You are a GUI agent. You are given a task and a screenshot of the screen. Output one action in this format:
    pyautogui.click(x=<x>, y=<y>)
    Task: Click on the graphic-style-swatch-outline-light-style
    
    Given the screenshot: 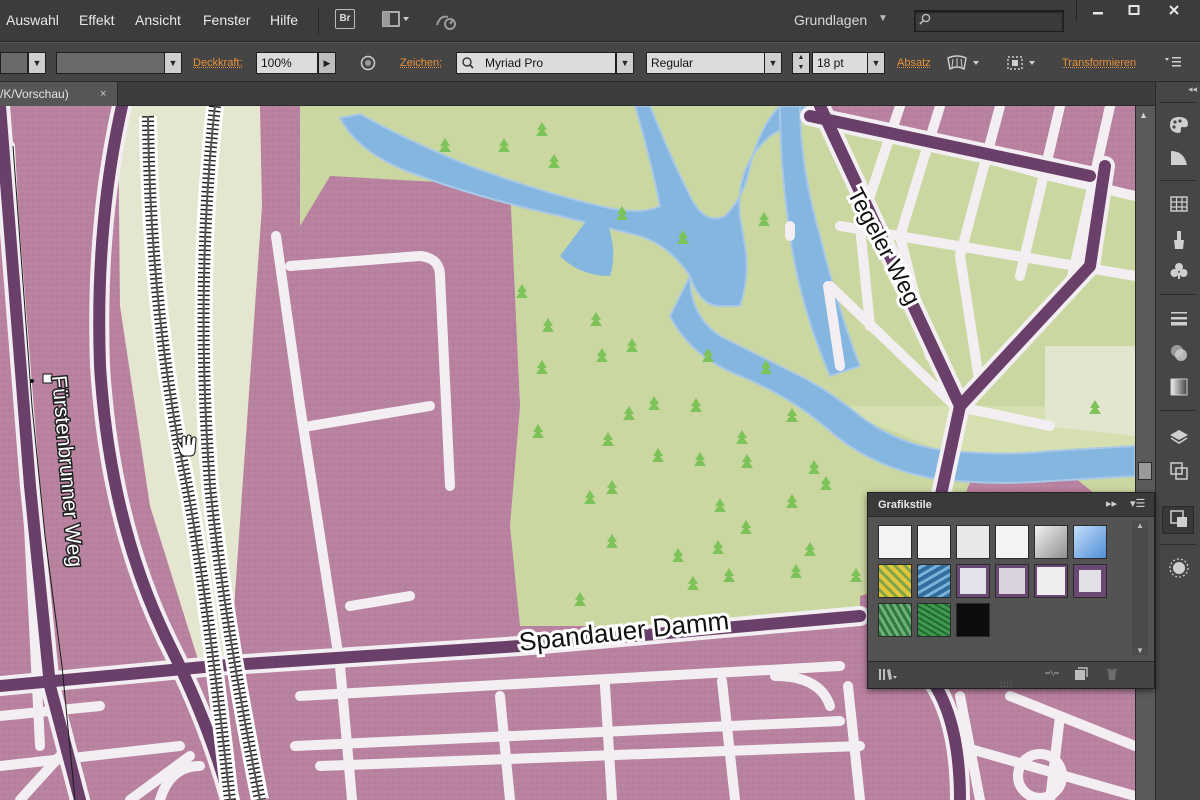 What is the action you would take?
    pyautogui.click(x=973, y=581)
    